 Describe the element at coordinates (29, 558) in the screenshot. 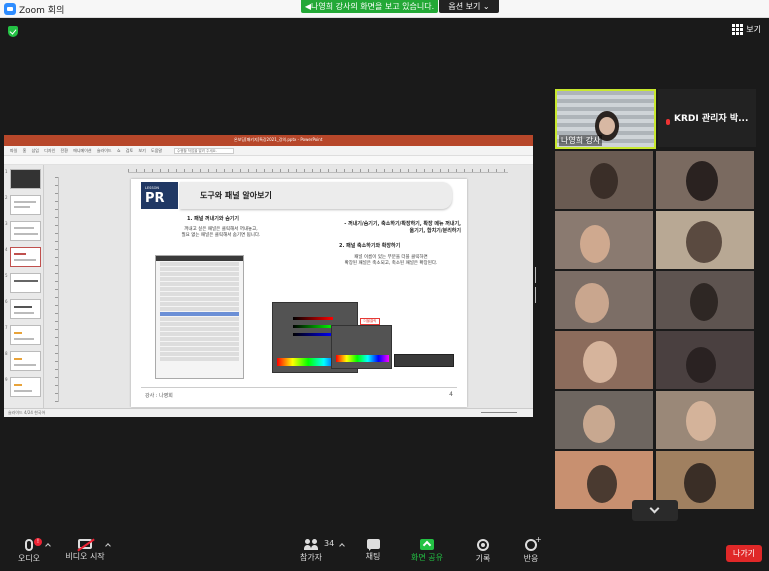

I see `audio-label: 오디오` at that location.